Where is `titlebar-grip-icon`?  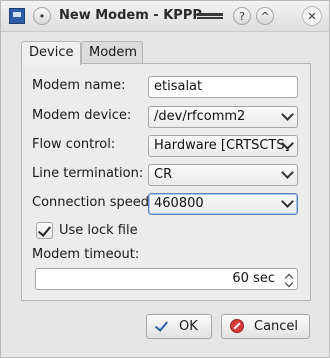 titlebar-grip-icon is located at coordinates (210, 16).